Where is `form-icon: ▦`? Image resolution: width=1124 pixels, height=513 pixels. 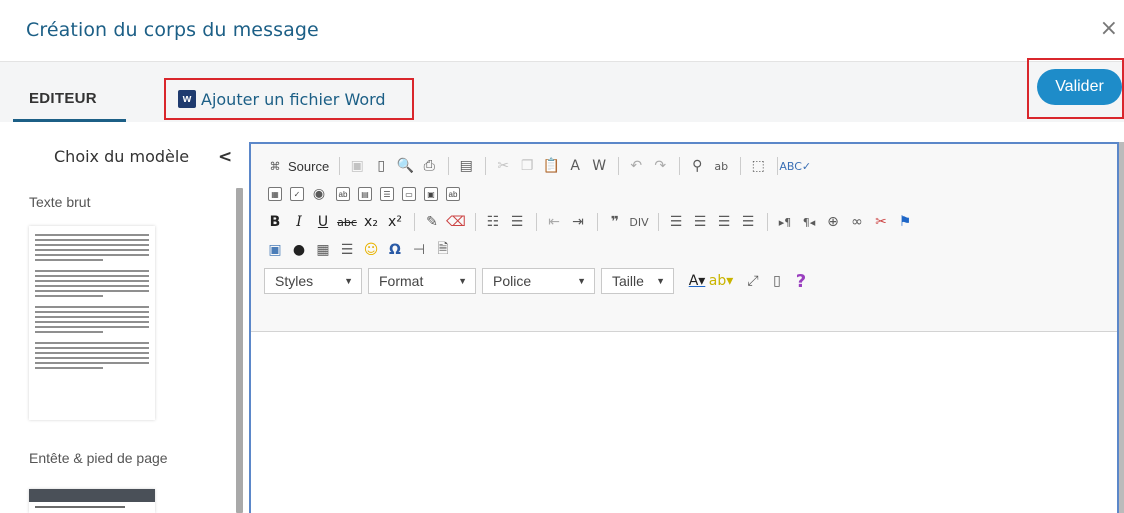
form-icon: ▦ is located at coordinates (275, 194).